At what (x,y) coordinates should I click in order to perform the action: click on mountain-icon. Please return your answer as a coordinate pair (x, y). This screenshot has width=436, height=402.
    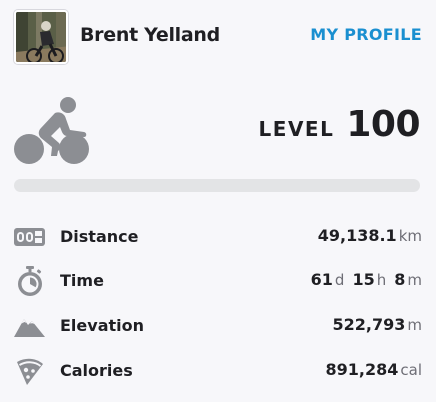
    Looking at the image, I should click on (29, 328).